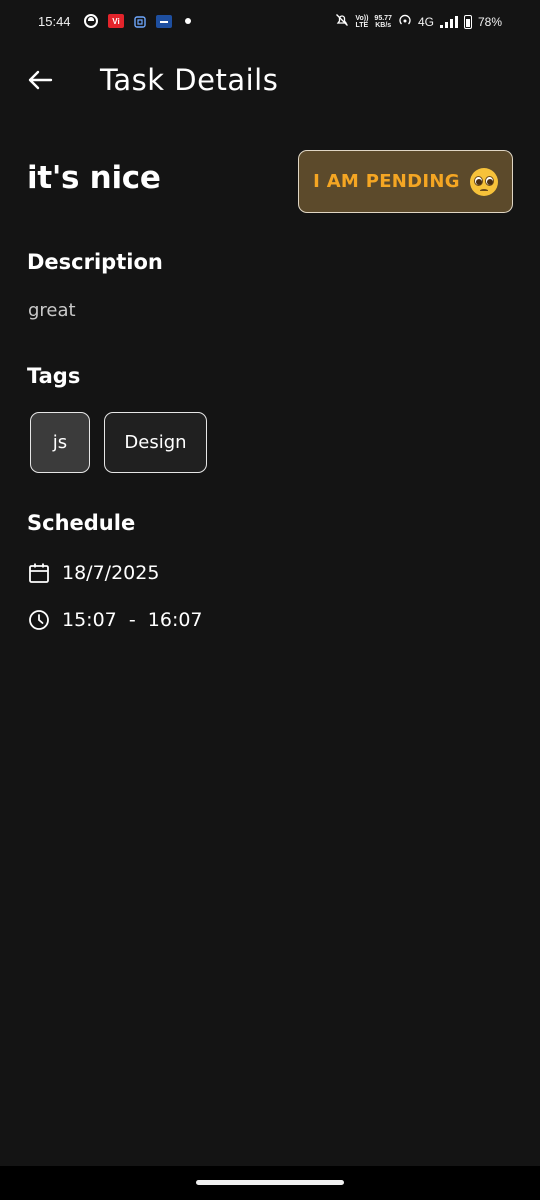 The width and height of the screenshot is (540, 1200). What do you see at coordinates (448, 21) in the screenshot?
I see `signal-icon` at bounding box center [448, 21].